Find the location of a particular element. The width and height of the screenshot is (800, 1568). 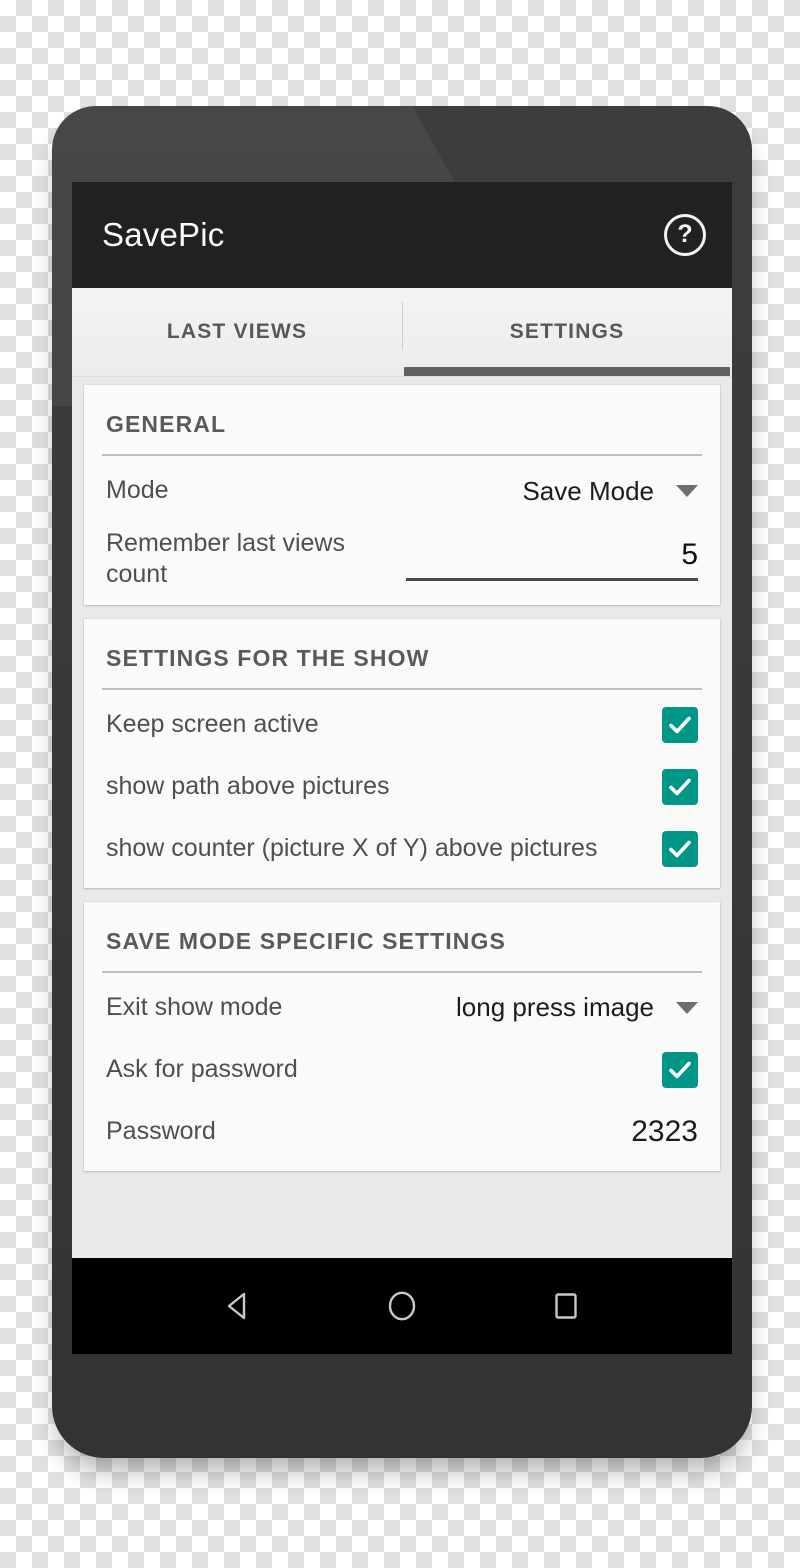

tab-bar: LAST VIEWS SETTINGS is located at coordinates (402, 332).